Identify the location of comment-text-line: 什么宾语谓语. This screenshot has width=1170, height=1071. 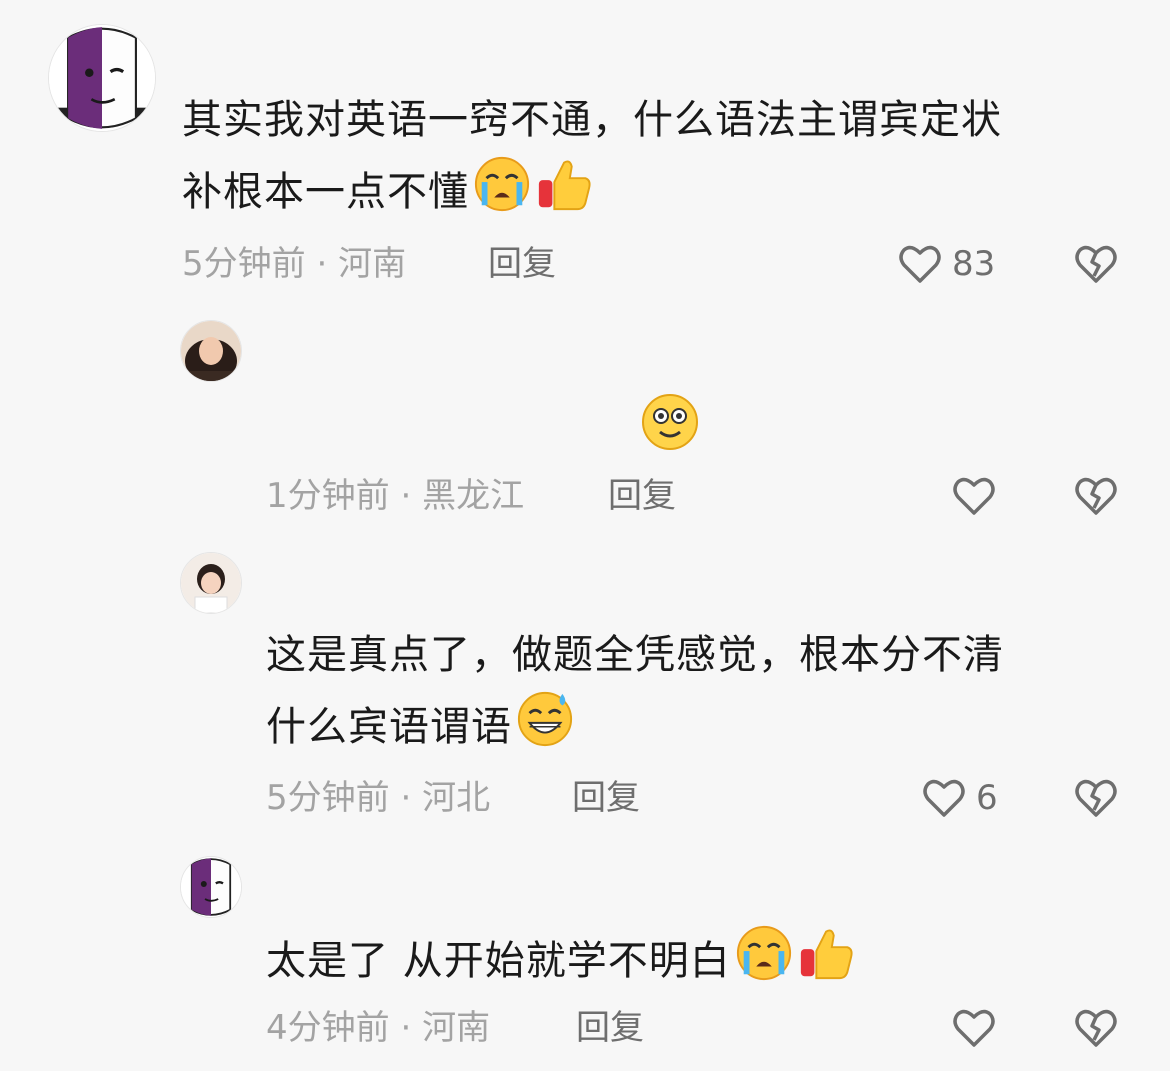
(389, 727).